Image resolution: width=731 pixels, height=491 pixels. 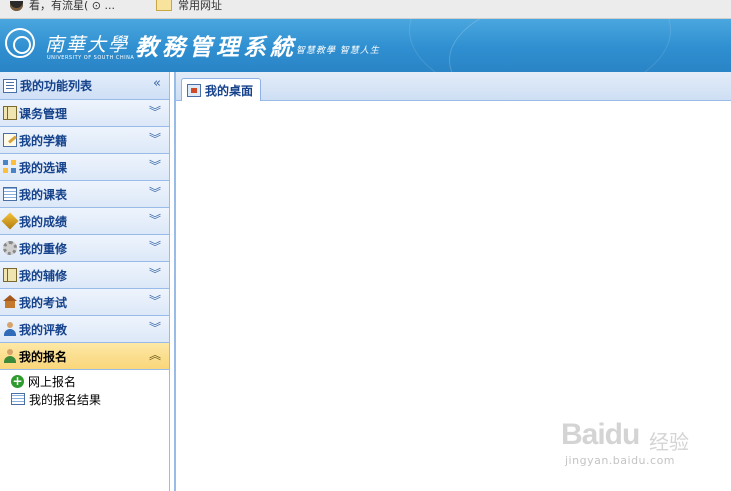 I want to click on watermark-url: jingyan.baidu.com, so click(x=620, y=460).